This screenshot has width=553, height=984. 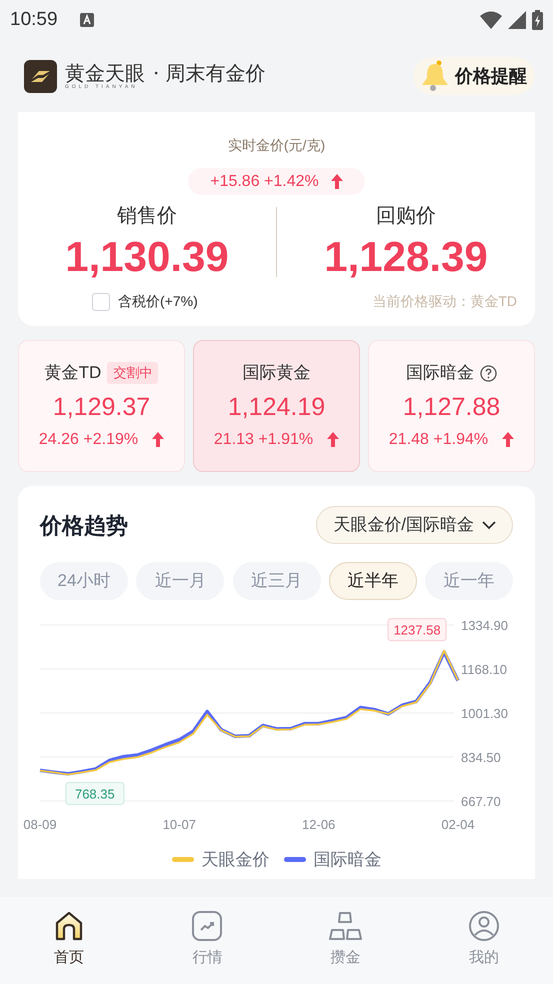 I want to click on market-change: 21.13 +1.91%, so click(x=264, y=440).